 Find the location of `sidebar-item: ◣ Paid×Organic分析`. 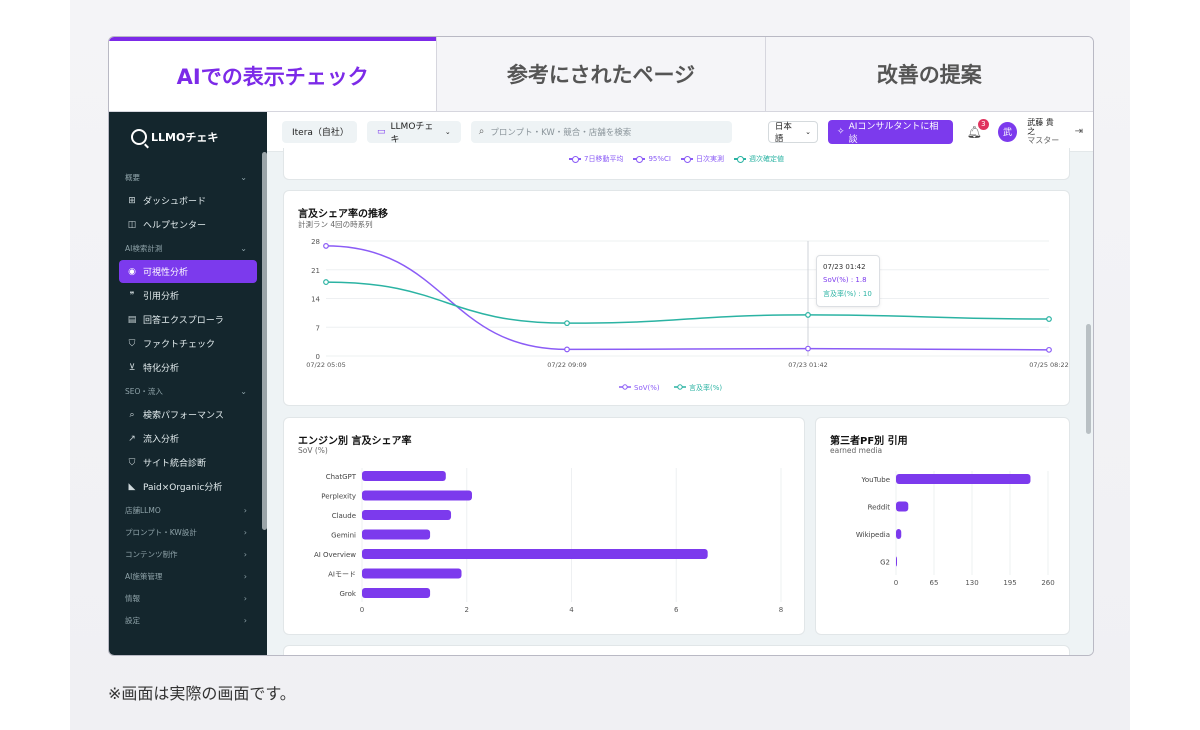

sidebar-item: ◣ Paid×Organic分析 is located at coordinates (188, 486).